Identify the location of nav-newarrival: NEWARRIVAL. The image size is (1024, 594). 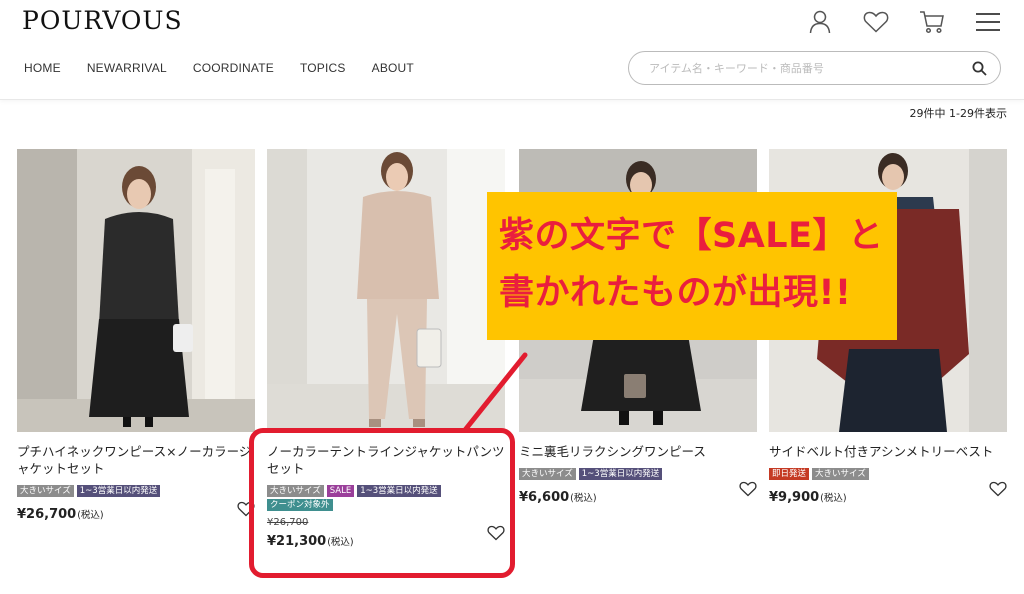
(127, 68).